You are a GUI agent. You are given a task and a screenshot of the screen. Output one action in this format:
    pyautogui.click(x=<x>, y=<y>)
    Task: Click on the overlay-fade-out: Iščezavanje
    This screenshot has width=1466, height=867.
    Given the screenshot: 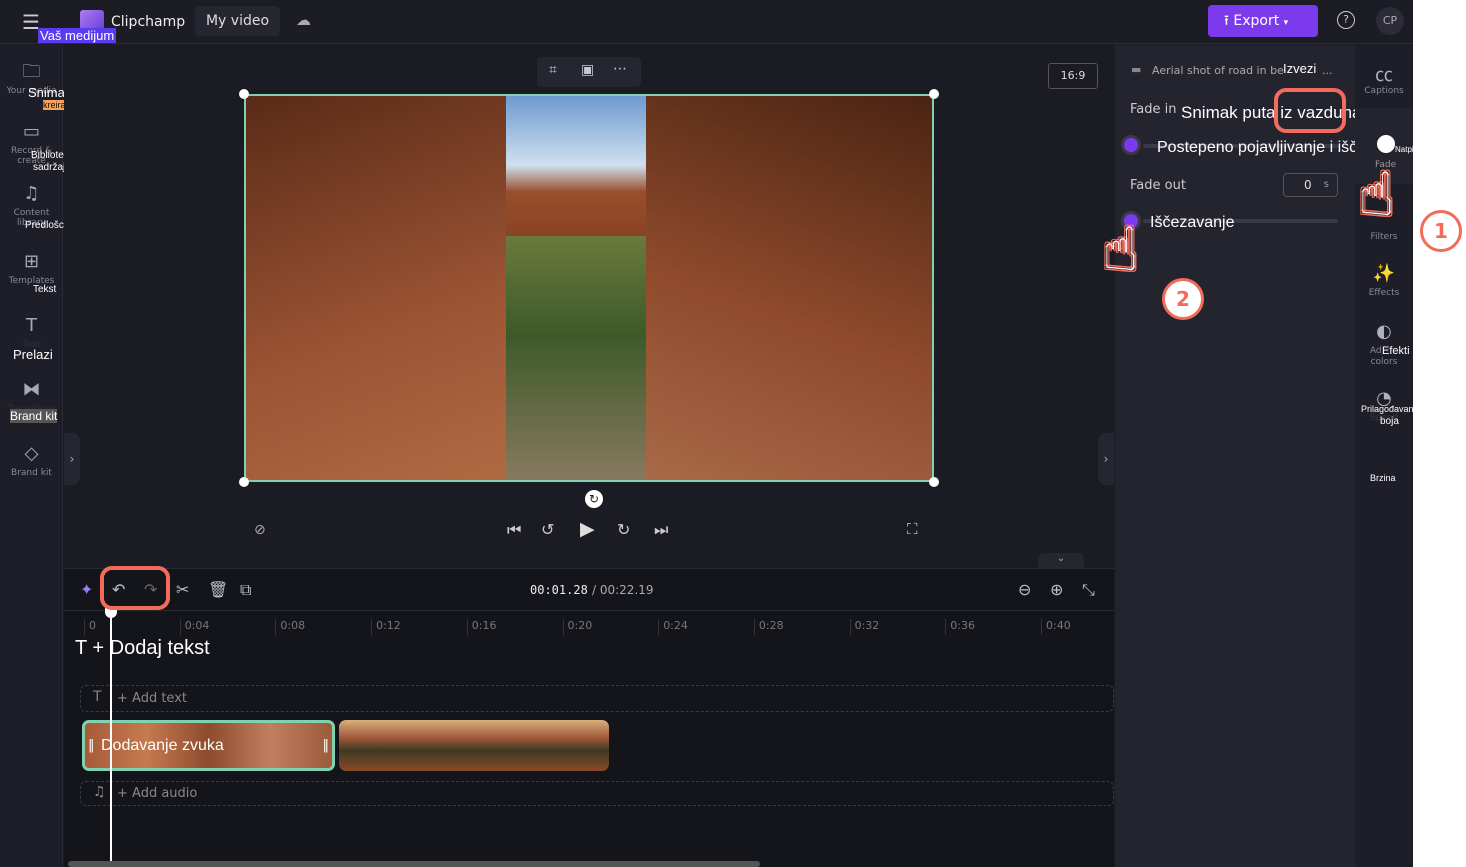 What is the action you would take?
    pyautogui.click(x=1192, y=222)
    